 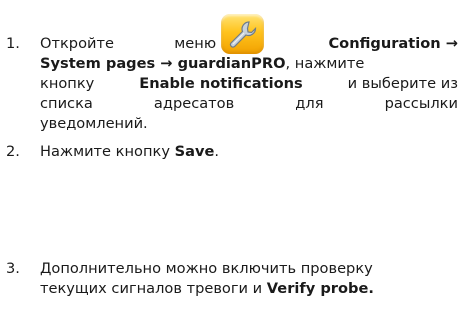 I want to click on button-enable-notifications: Enable notifications, so click(x=221, y=83).